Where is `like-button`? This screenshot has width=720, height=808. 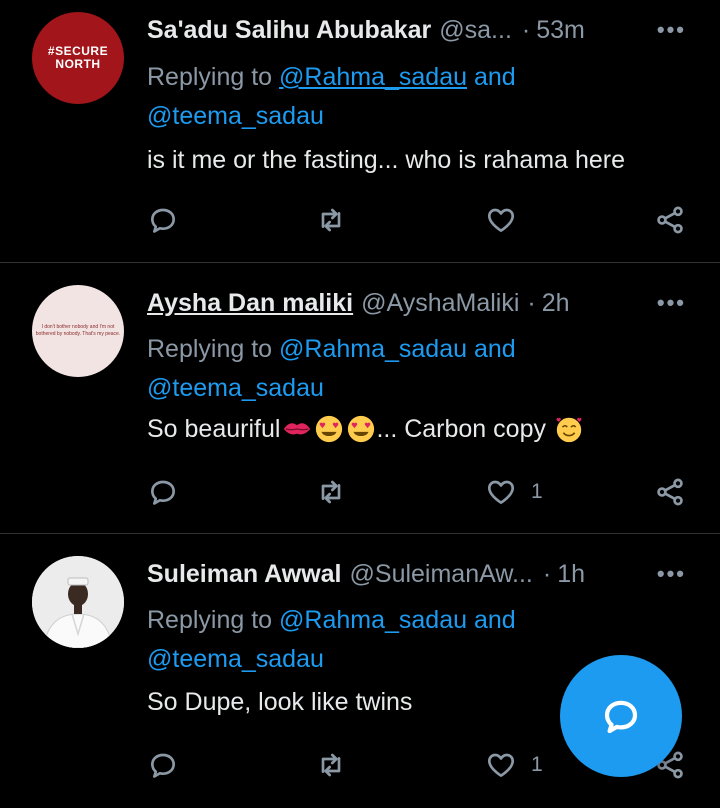
like-button is located at coordinates (501, 220).